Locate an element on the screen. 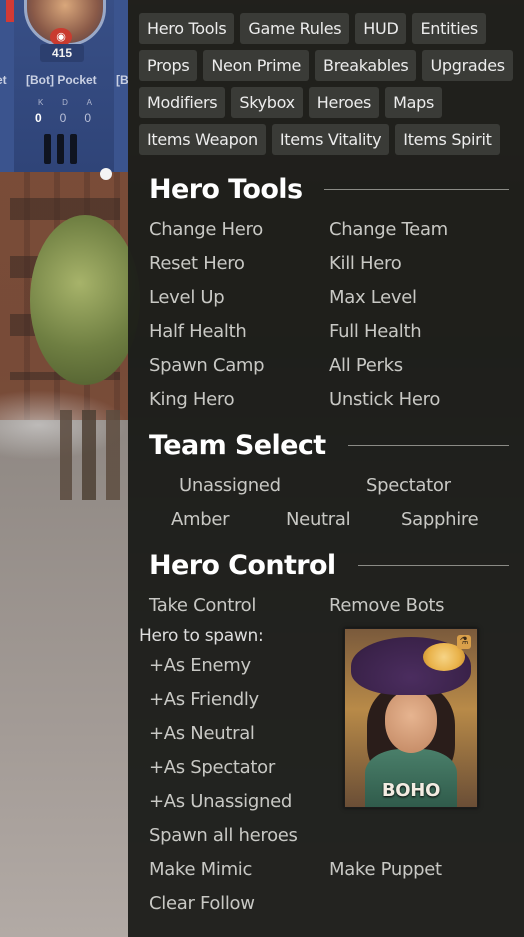 The width and height of the screenshot is (524, 937). spawn-as-unassigned-button: +As Unassigned is located at coordinates (220, 801).